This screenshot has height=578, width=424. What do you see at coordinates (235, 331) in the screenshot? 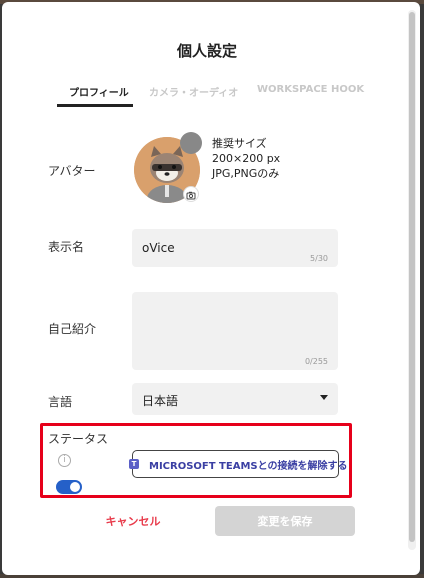
I see `bio-field: 0/255` at bounding box center [235, 331].